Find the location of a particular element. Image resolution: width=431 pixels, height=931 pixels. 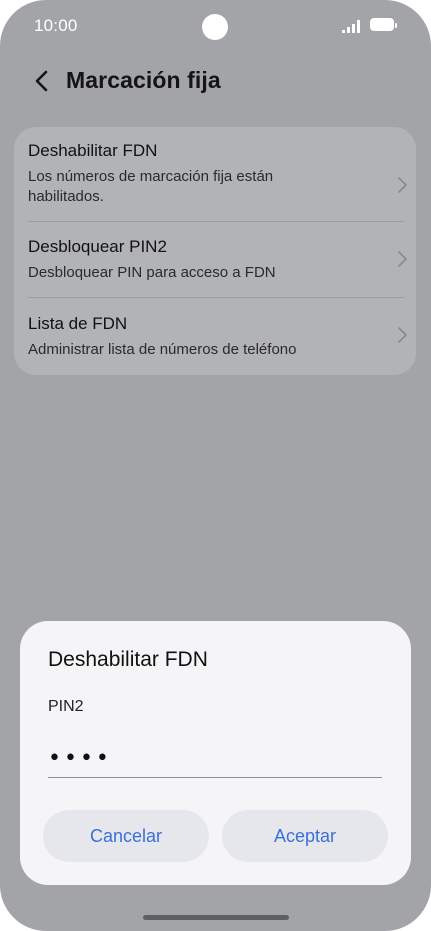

status-bar: 10:00 is located at coordinates (215, 26).